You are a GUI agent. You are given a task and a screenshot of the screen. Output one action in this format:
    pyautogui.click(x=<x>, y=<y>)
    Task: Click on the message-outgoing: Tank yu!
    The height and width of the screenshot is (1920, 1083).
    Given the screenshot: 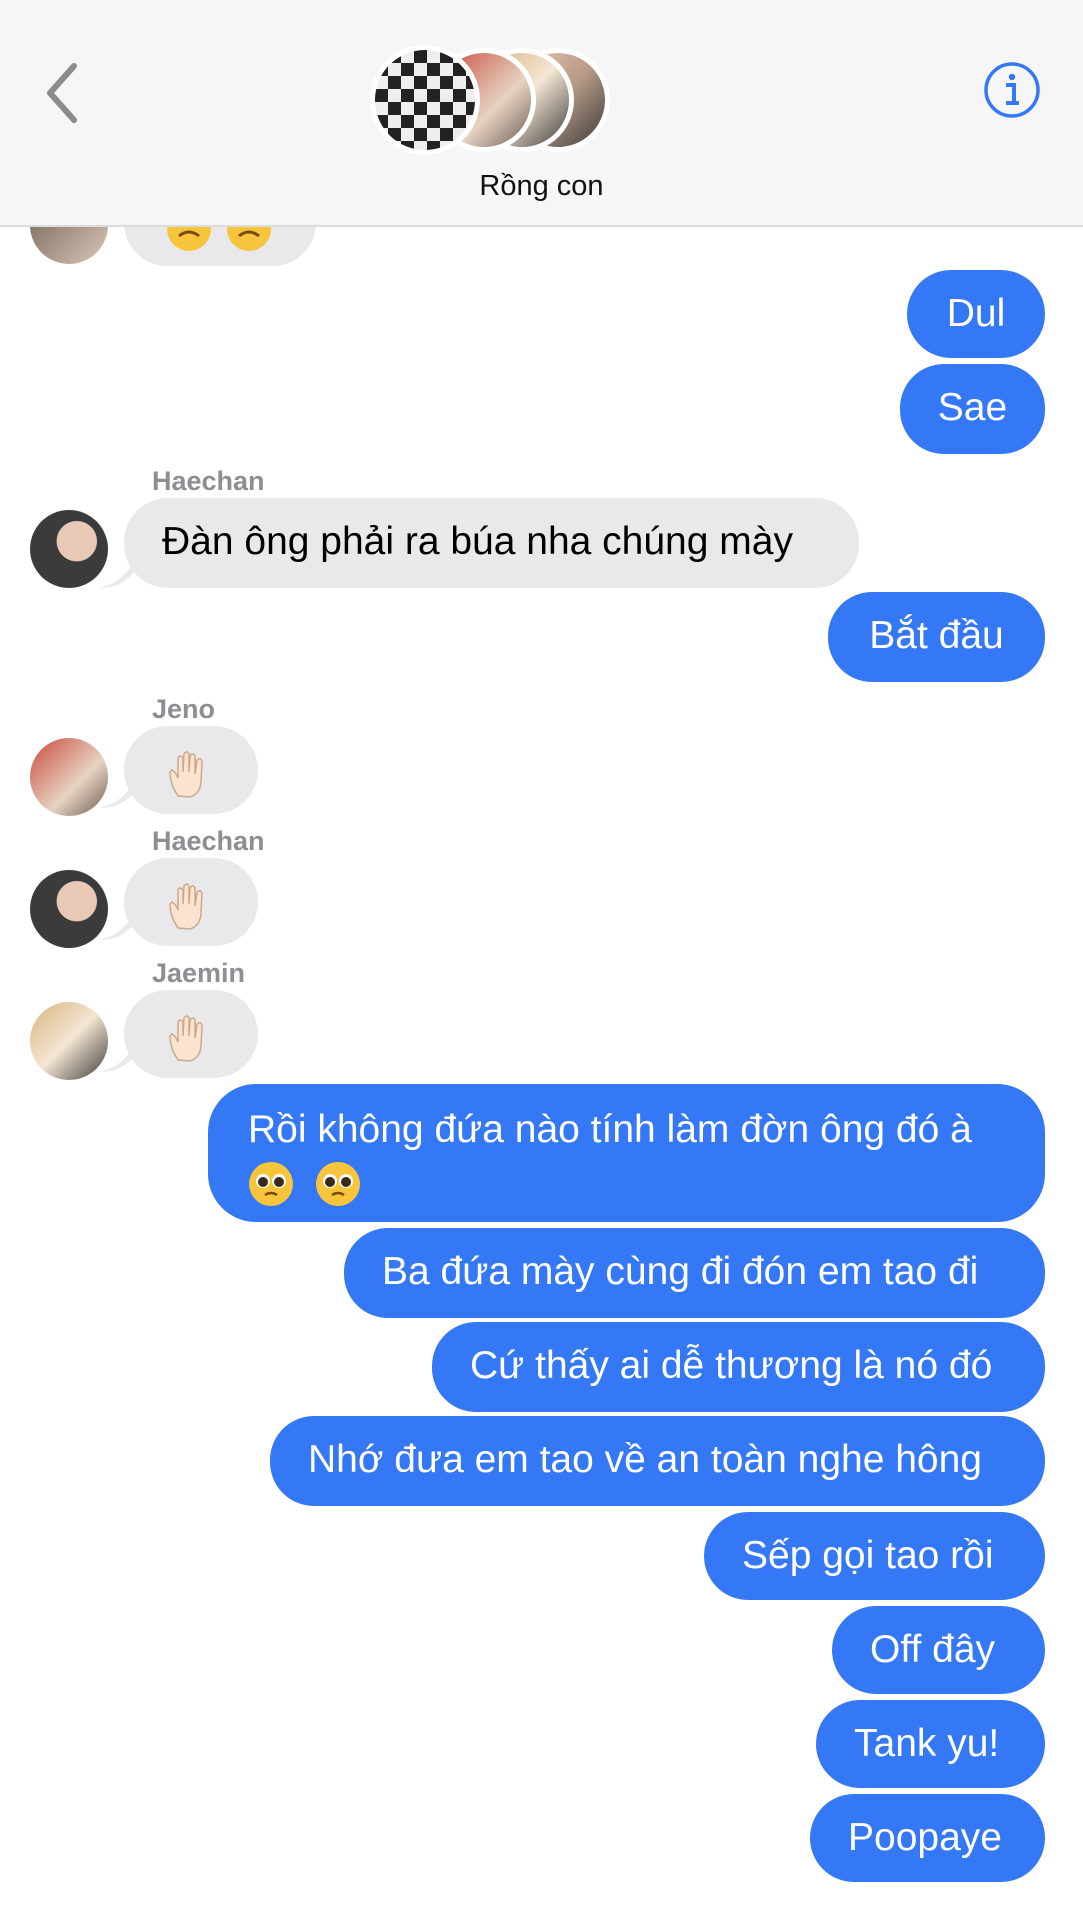 What is the action you would take?
    pyautogui.click(x=930, y=1744)
    